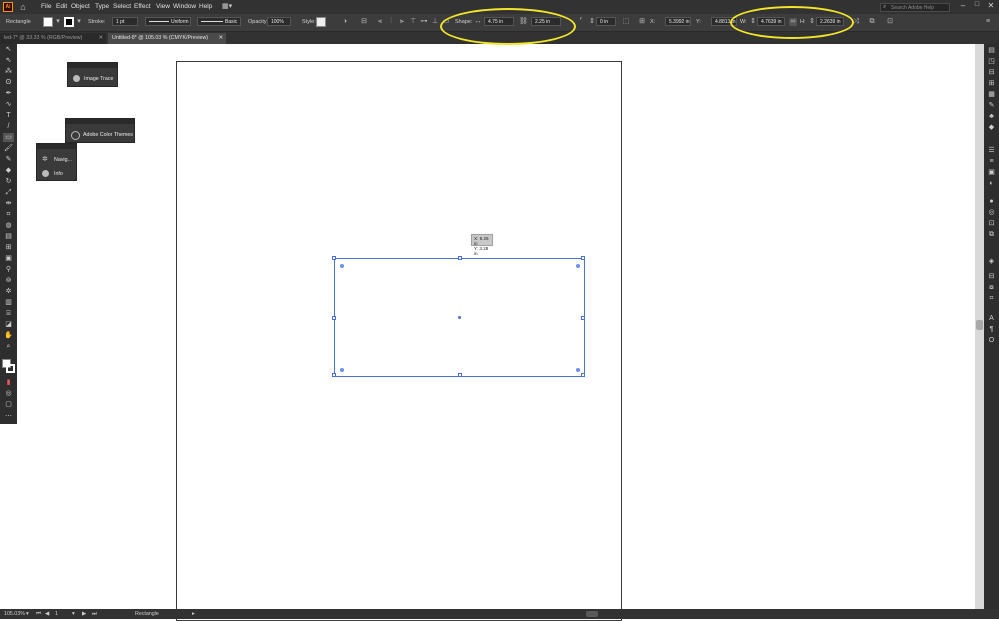 The width and height of the screenshot is (999, 621). Describe the element at coordinates (391, 22) in the screenshot. I see `align-center-icon: ⫶` at that location.